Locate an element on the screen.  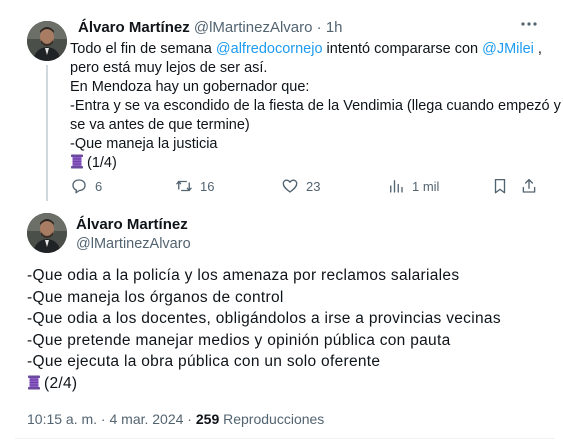
like-count: 23 is located at coordinates (313, 186).